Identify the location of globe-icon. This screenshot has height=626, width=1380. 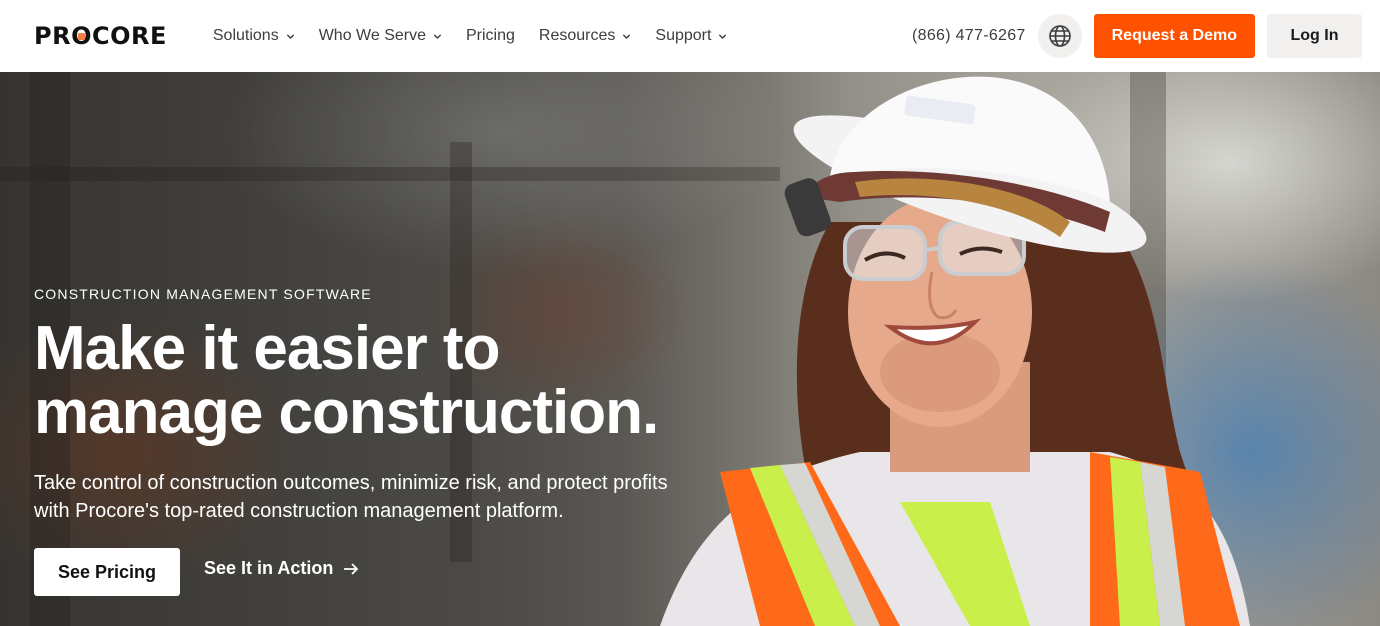
(1059, 36).